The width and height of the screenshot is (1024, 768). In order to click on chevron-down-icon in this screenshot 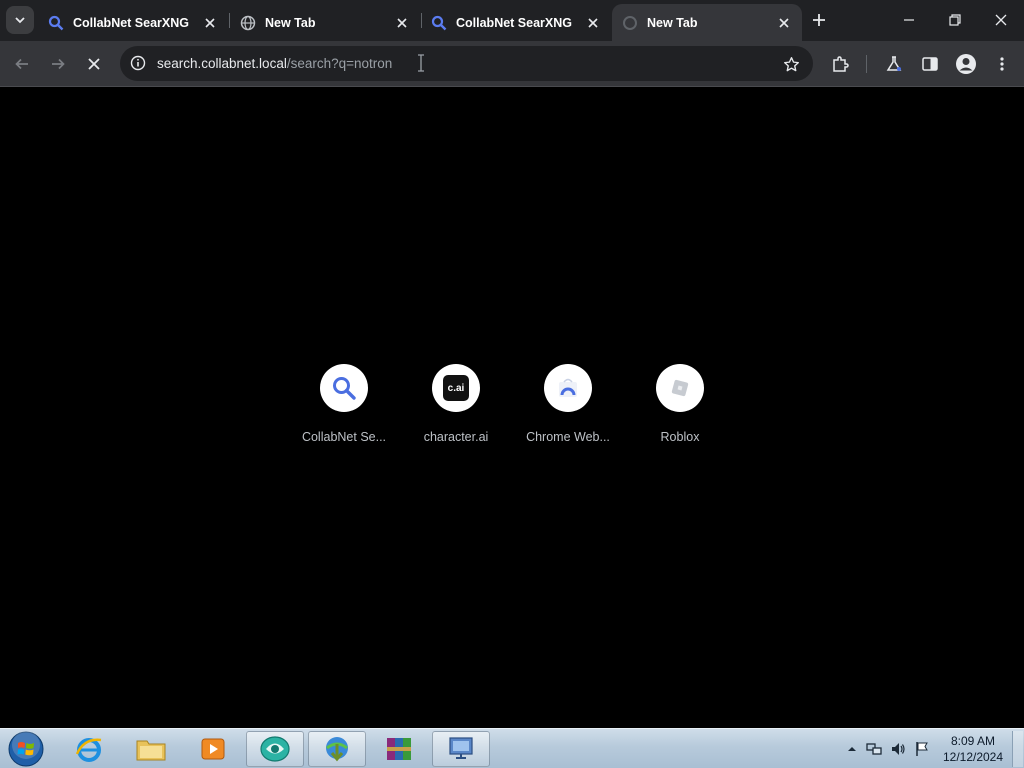, I will do `click(20, 20)`.